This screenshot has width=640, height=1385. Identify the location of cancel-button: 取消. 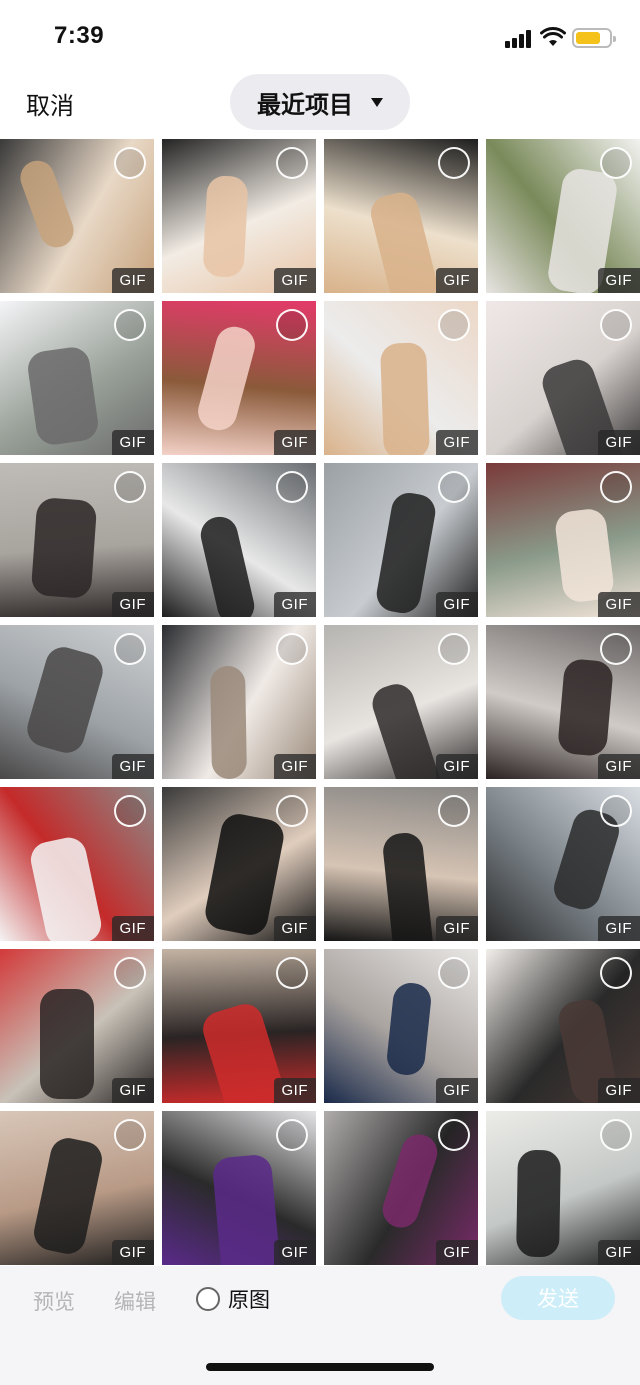
(50, 103).